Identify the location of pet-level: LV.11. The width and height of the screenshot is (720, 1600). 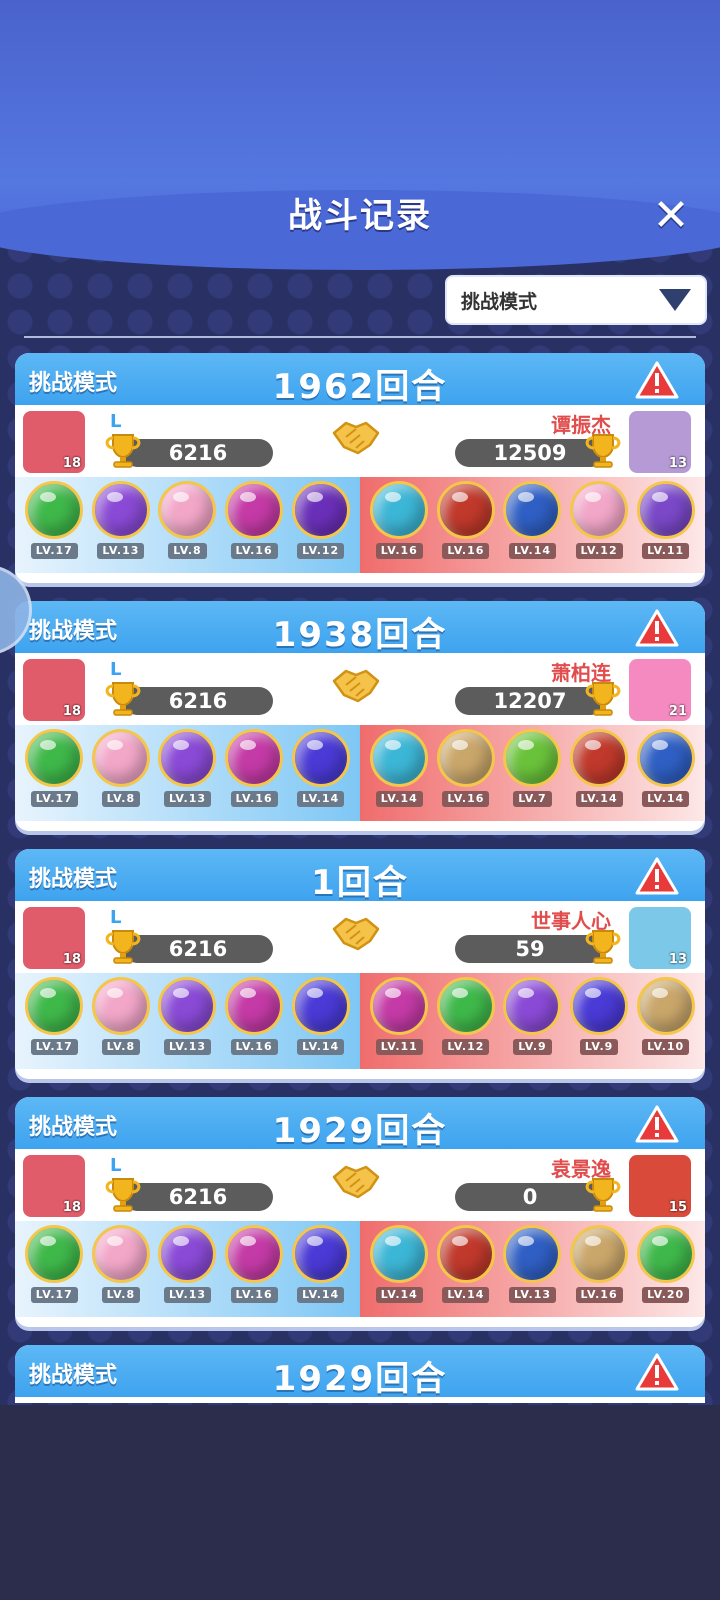
(666, 551).